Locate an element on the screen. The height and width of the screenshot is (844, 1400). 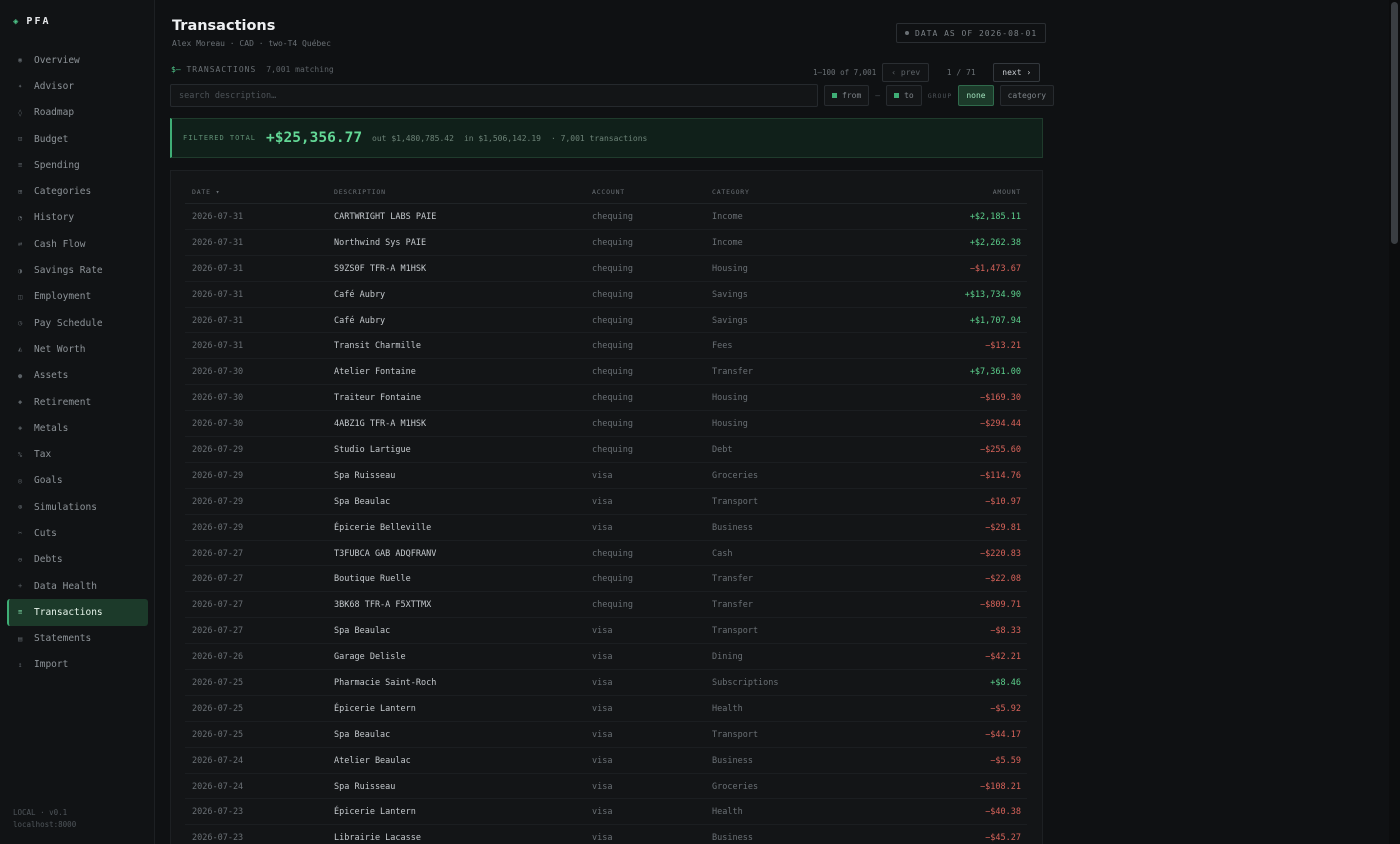
column-header-date: DATE ▾ is located at coordinates (206, 192).